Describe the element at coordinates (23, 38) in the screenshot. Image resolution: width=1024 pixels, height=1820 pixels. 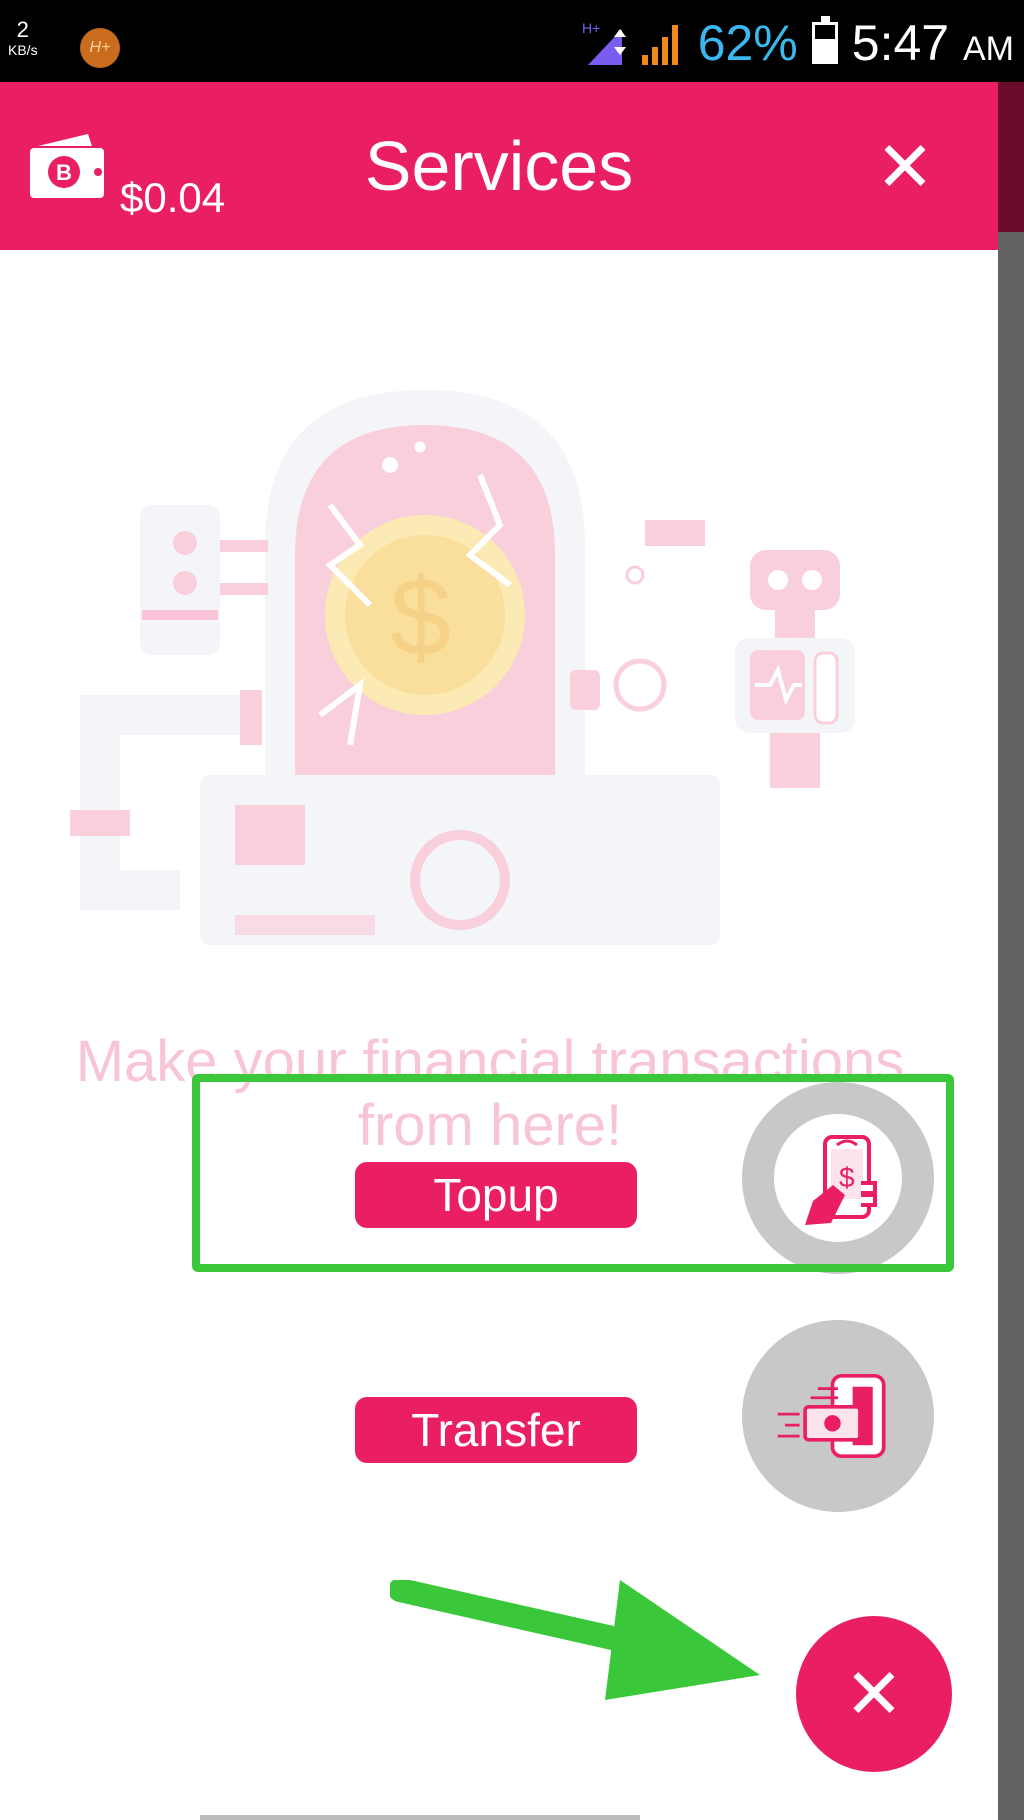
I see `net-speed: 2 KB/s` at that location.